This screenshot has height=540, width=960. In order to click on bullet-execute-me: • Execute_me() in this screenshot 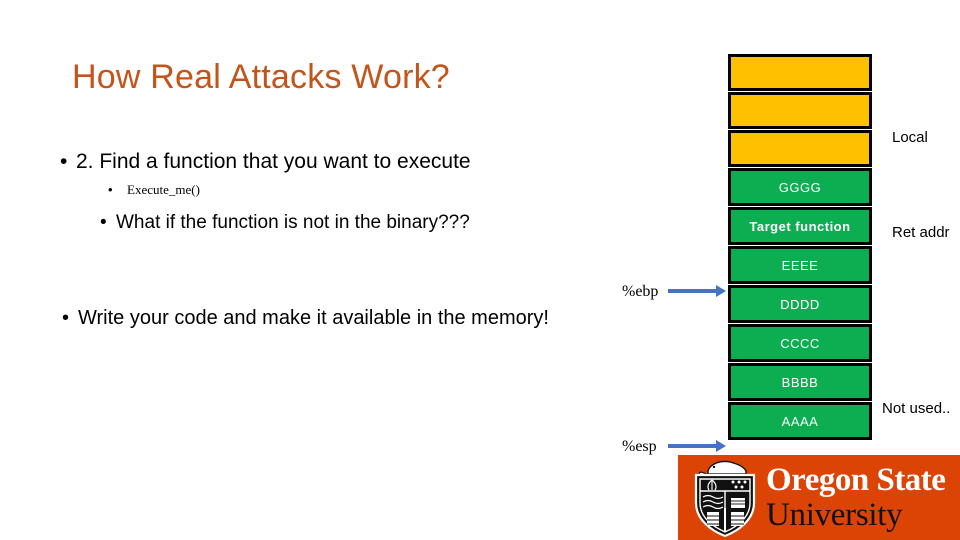, I will do `click(154, 190)`.